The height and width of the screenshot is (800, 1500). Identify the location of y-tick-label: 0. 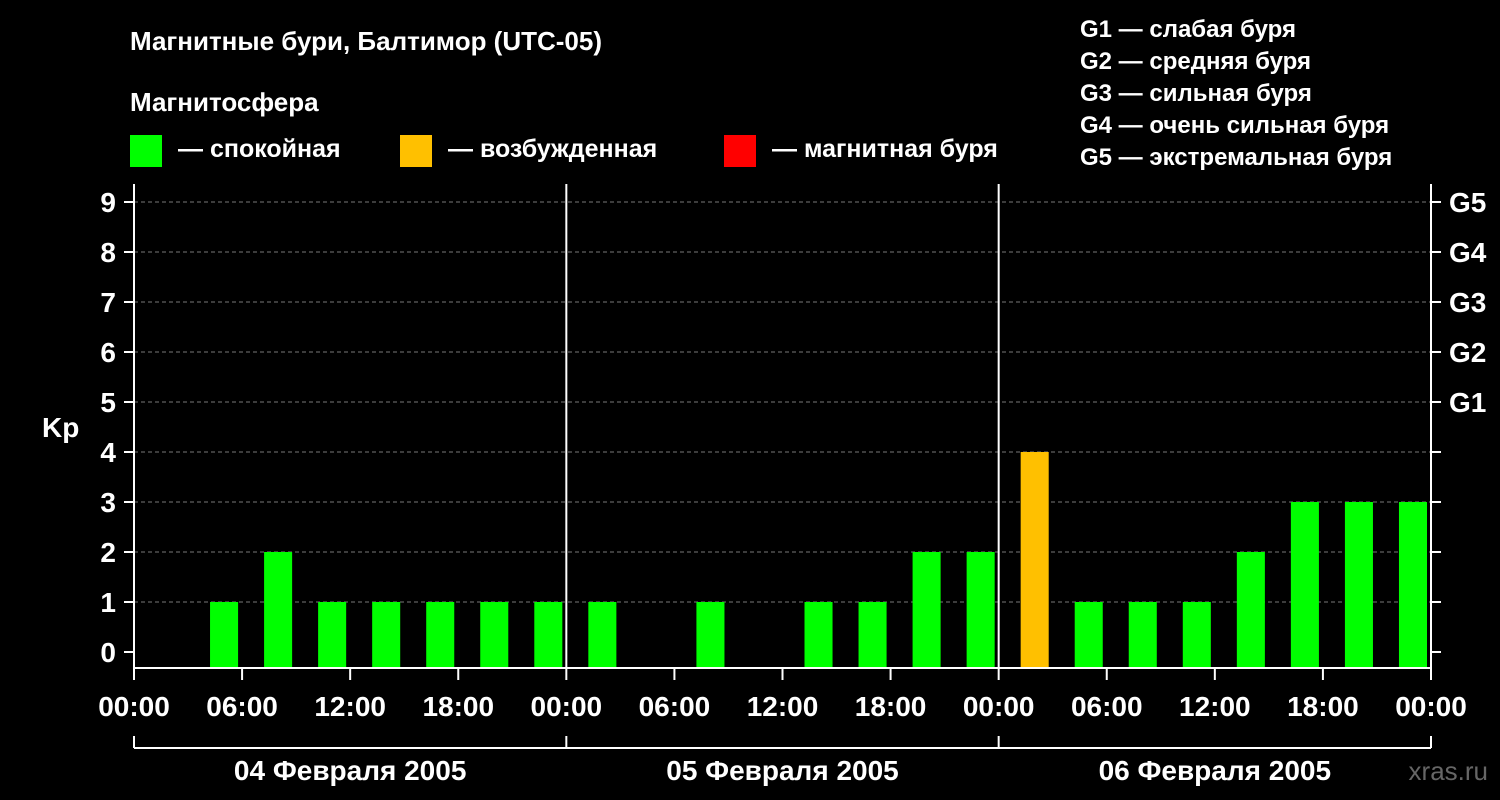
(108, 652).